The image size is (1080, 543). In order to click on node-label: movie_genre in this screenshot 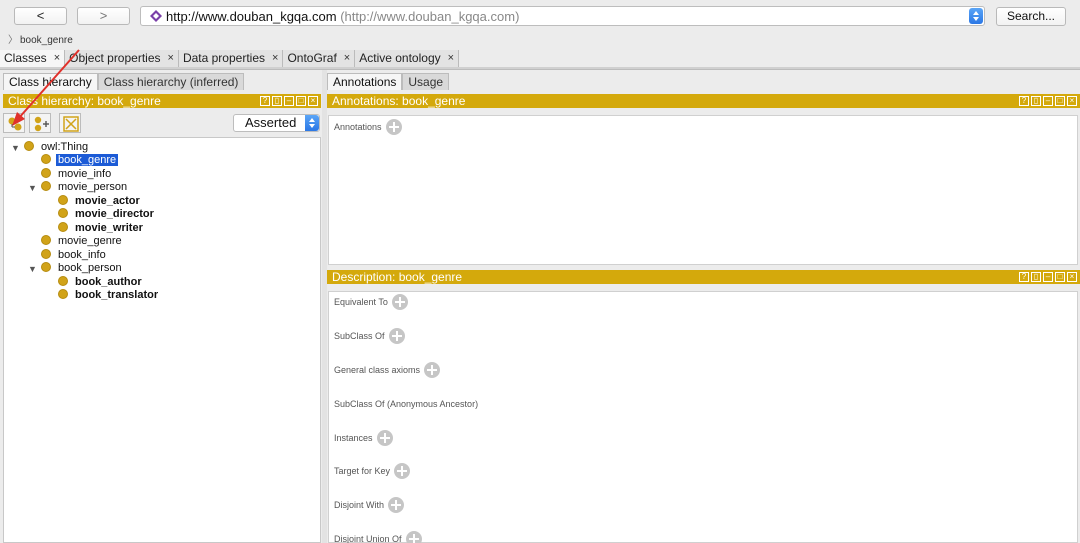, I will do `click(90, 241)`.